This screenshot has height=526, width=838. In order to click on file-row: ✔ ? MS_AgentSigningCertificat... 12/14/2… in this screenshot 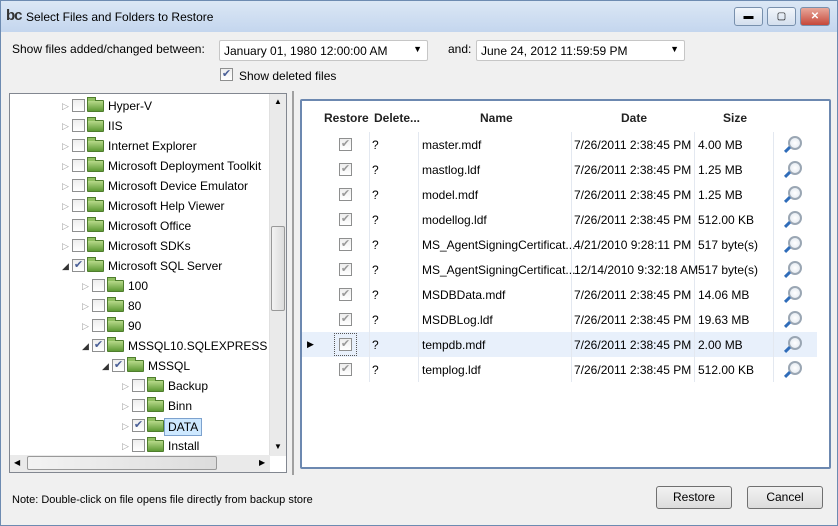, I will do `click(559, 269)`.